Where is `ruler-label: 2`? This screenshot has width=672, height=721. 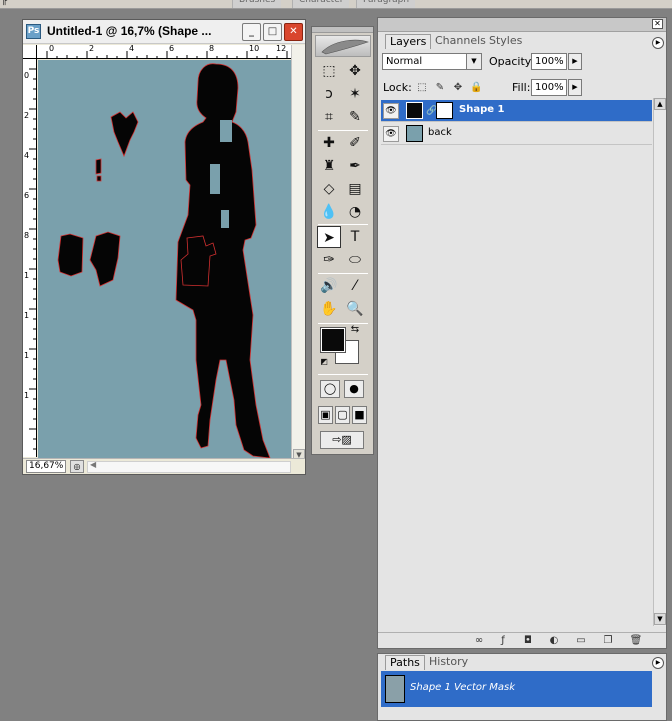 ruler-label: 2 is located at coordinates (92, 49).